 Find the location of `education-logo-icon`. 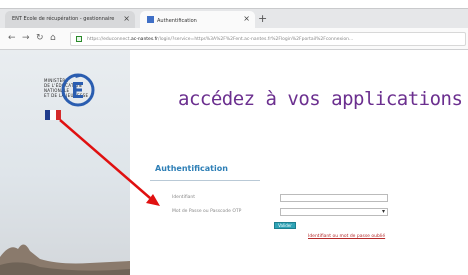

education-logo-icon is located at coordinates (78, 90).